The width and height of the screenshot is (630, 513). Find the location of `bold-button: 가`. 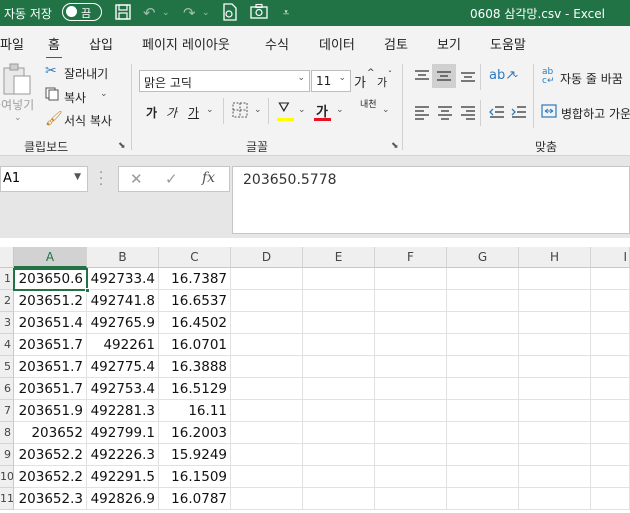

bold-button: 가 is located at coordinates (151, 112).